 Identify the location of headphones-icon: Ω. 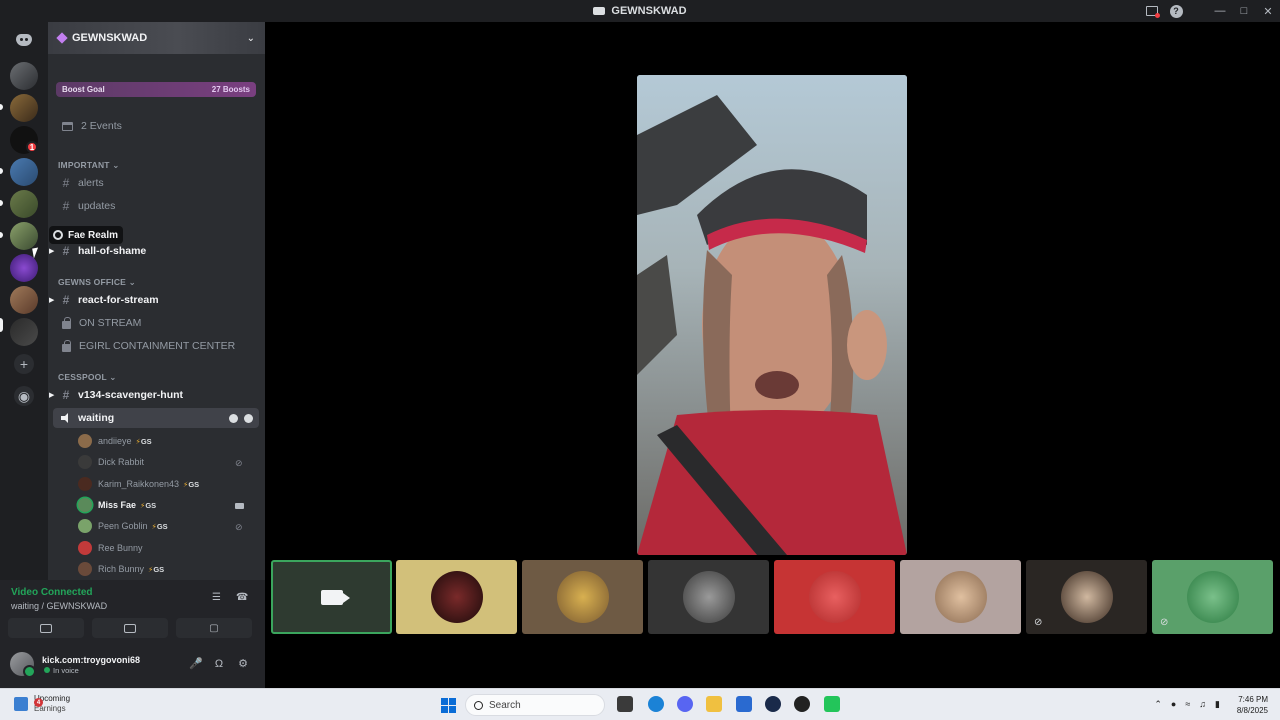
(219, 664).